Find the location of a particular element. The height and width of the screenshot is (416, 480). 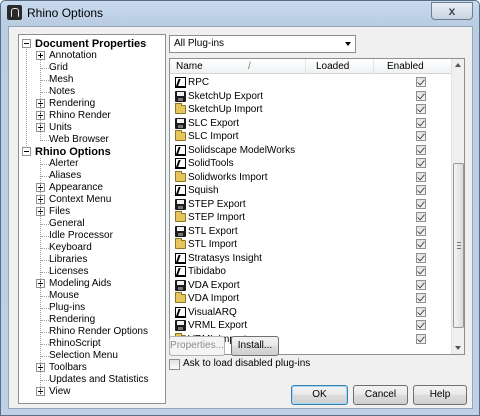

plugin-row: Squish is located at coordinates (311, 190).